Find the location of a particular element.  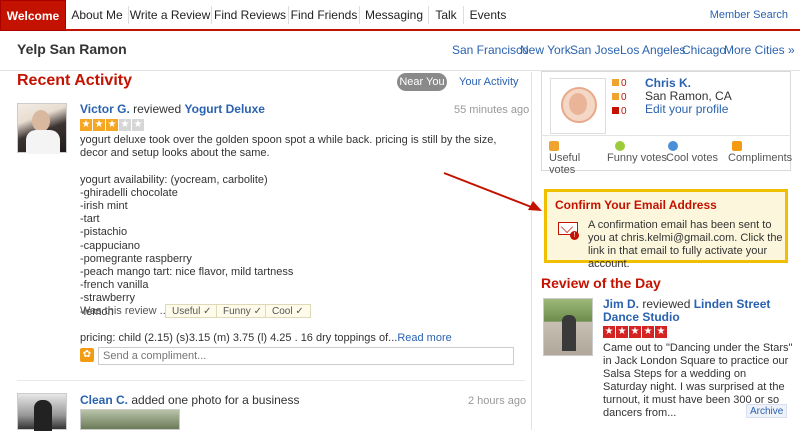

activity-divider is located at coordinates (271, 380).